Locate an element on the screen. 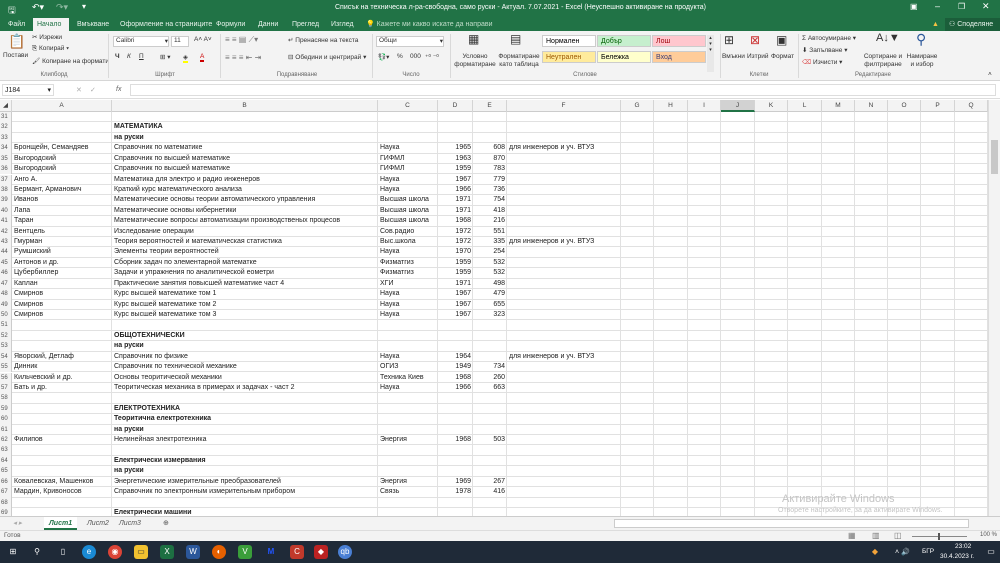 This screenshot has height=563, width=1000. row-header: 65 is located at coordinates (6, 471).